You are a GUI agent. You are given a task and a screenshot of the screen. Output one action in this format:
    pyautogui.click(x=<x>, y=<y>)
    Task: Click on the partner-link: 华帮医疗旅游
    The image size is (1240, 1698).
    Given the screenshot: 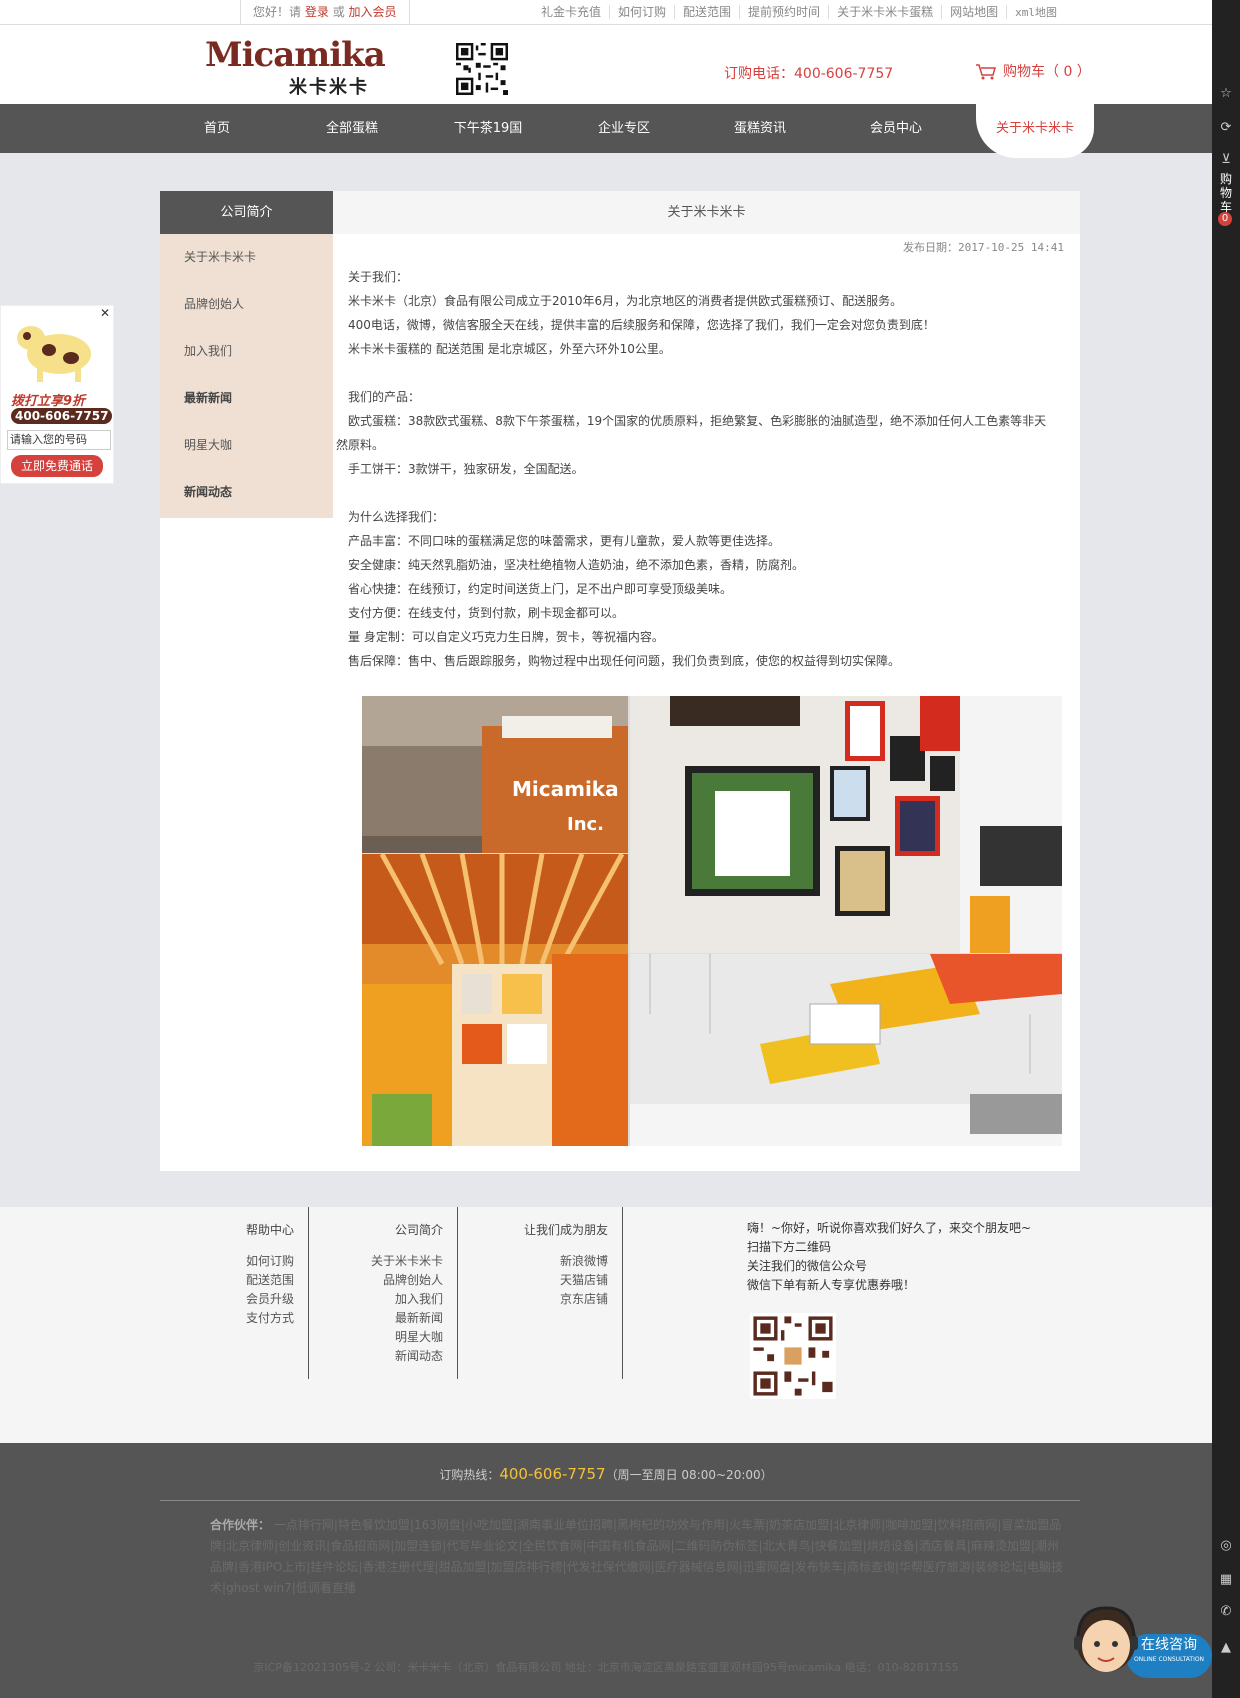 What is the action you would take?
    pyautogui.click(x=935, y=1567)
    